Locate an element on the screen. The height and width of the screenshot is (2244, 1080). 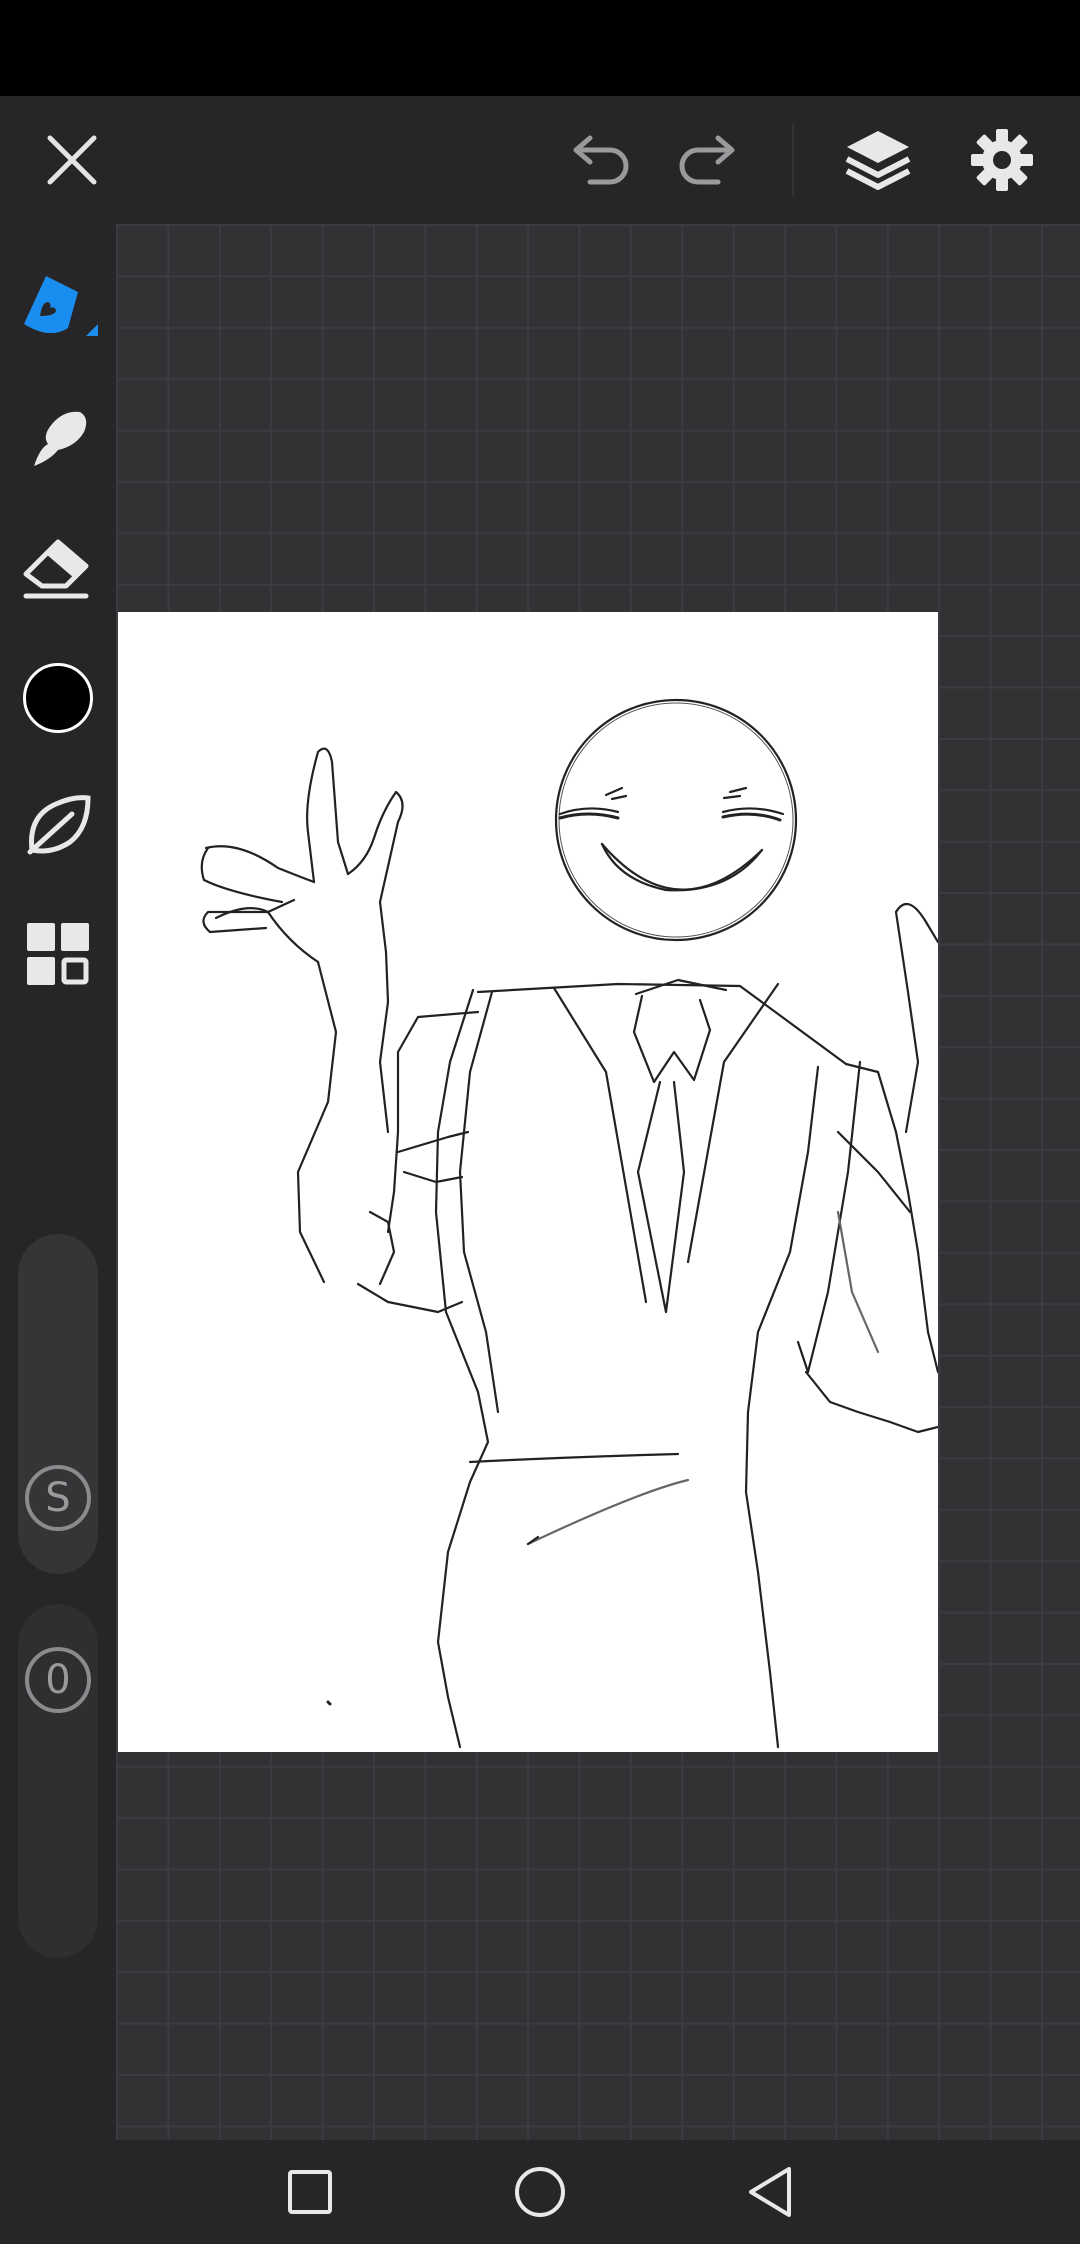
smudge-icon is located at coordinates (60, 438).